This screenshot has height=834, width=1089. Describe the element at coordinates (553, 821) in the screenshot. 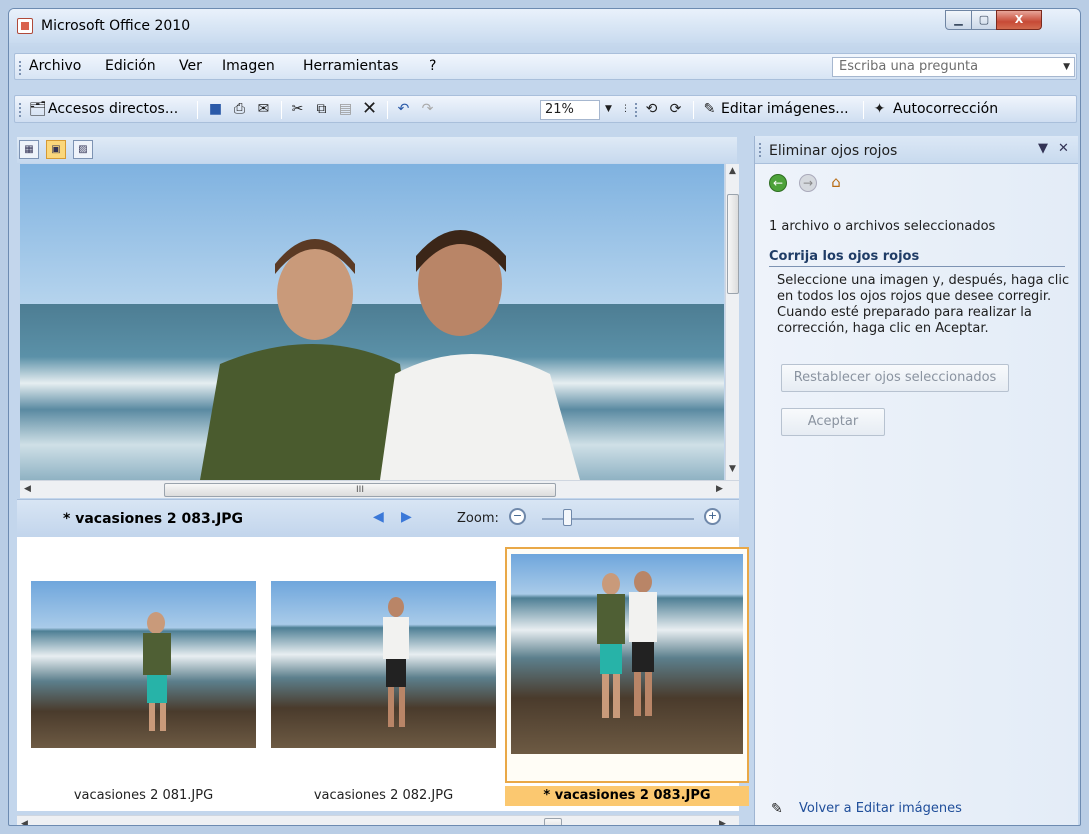

I see `thumbnail-scroll-thumb` at that location.